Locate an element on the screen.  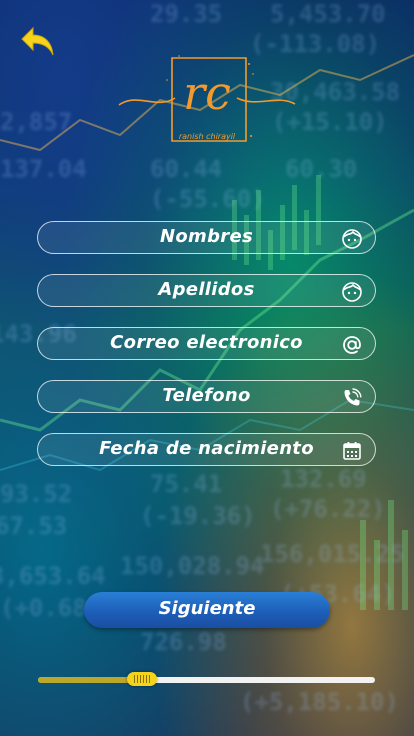
field-fecha-de-nacimiento: Fecha de nacimiento is located at coordinates (206, 449).